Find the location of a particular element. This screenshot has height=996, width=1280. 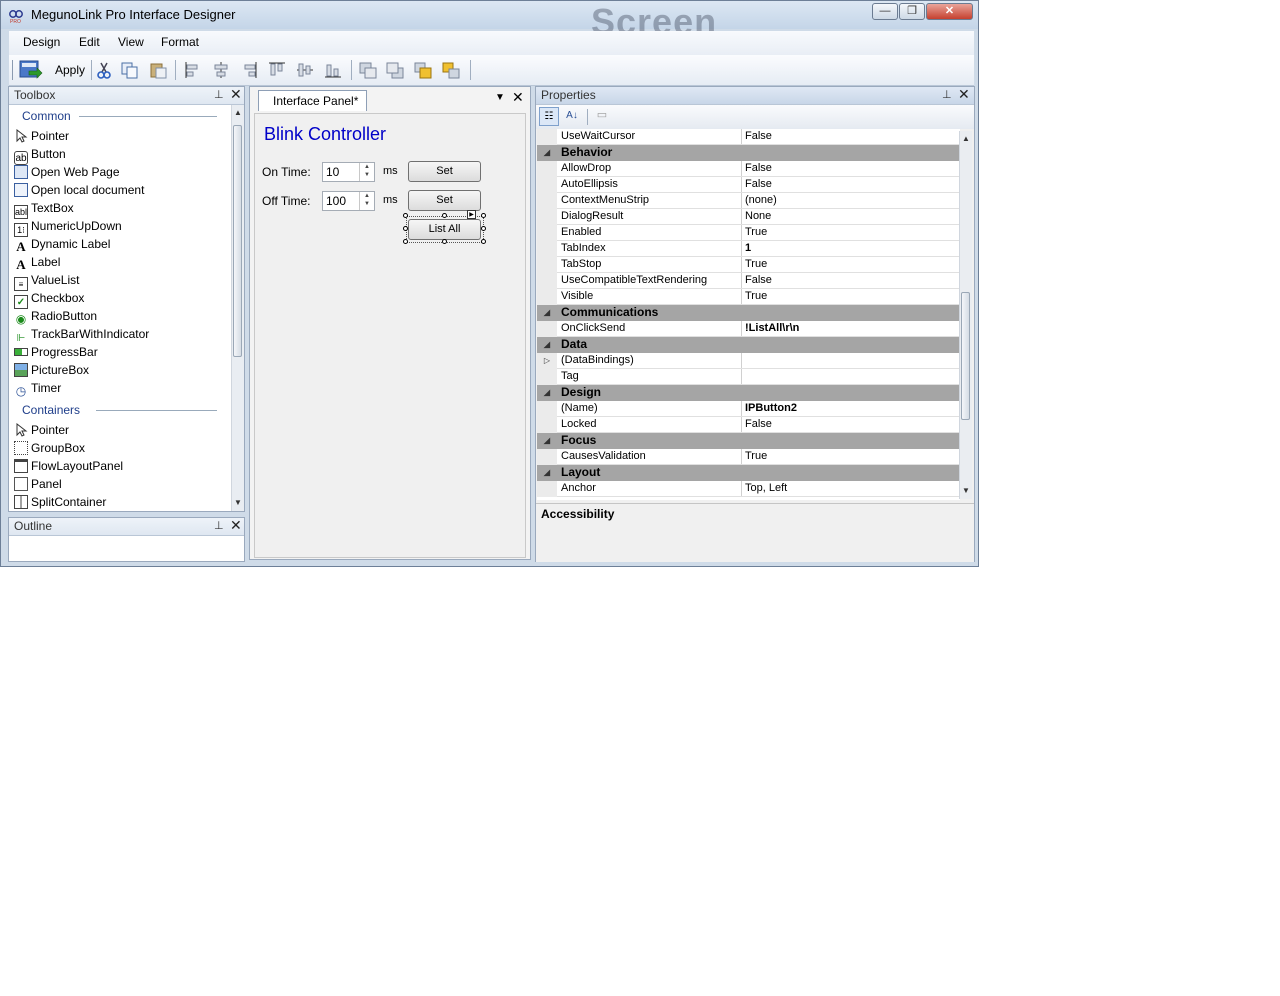

property-category-row: ◢ Data is located at coordinates (748, 345).